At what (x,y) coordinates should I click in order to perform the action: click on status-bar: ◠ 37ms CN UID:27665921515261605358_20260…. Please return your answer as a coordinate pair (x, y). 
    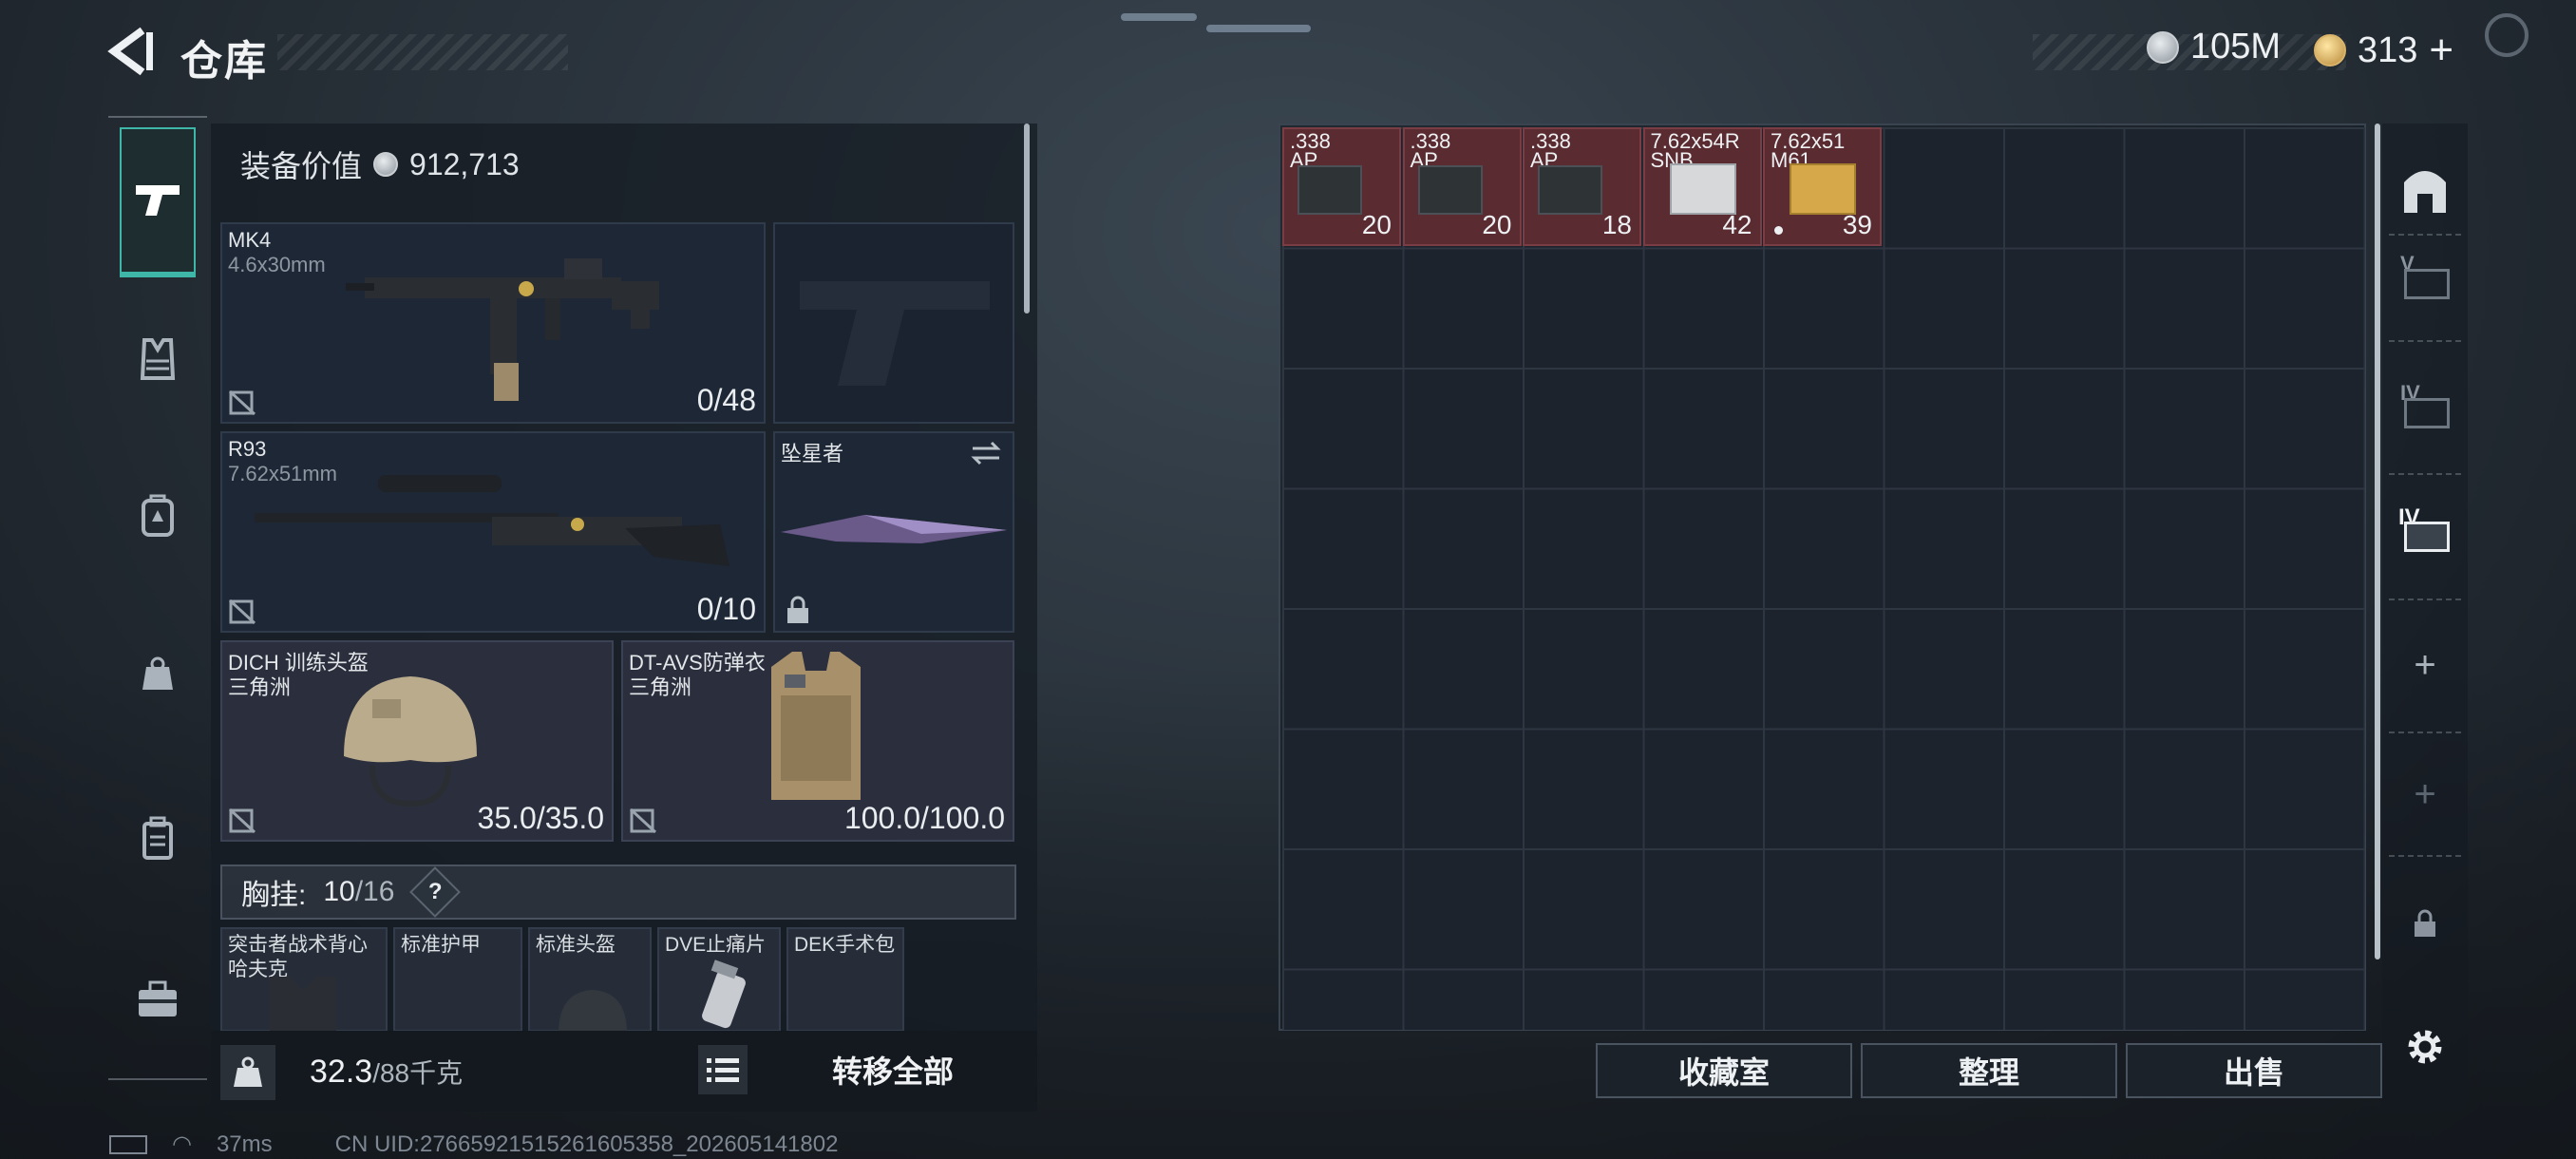
    Looking at the image, I should click on (473, 1144).